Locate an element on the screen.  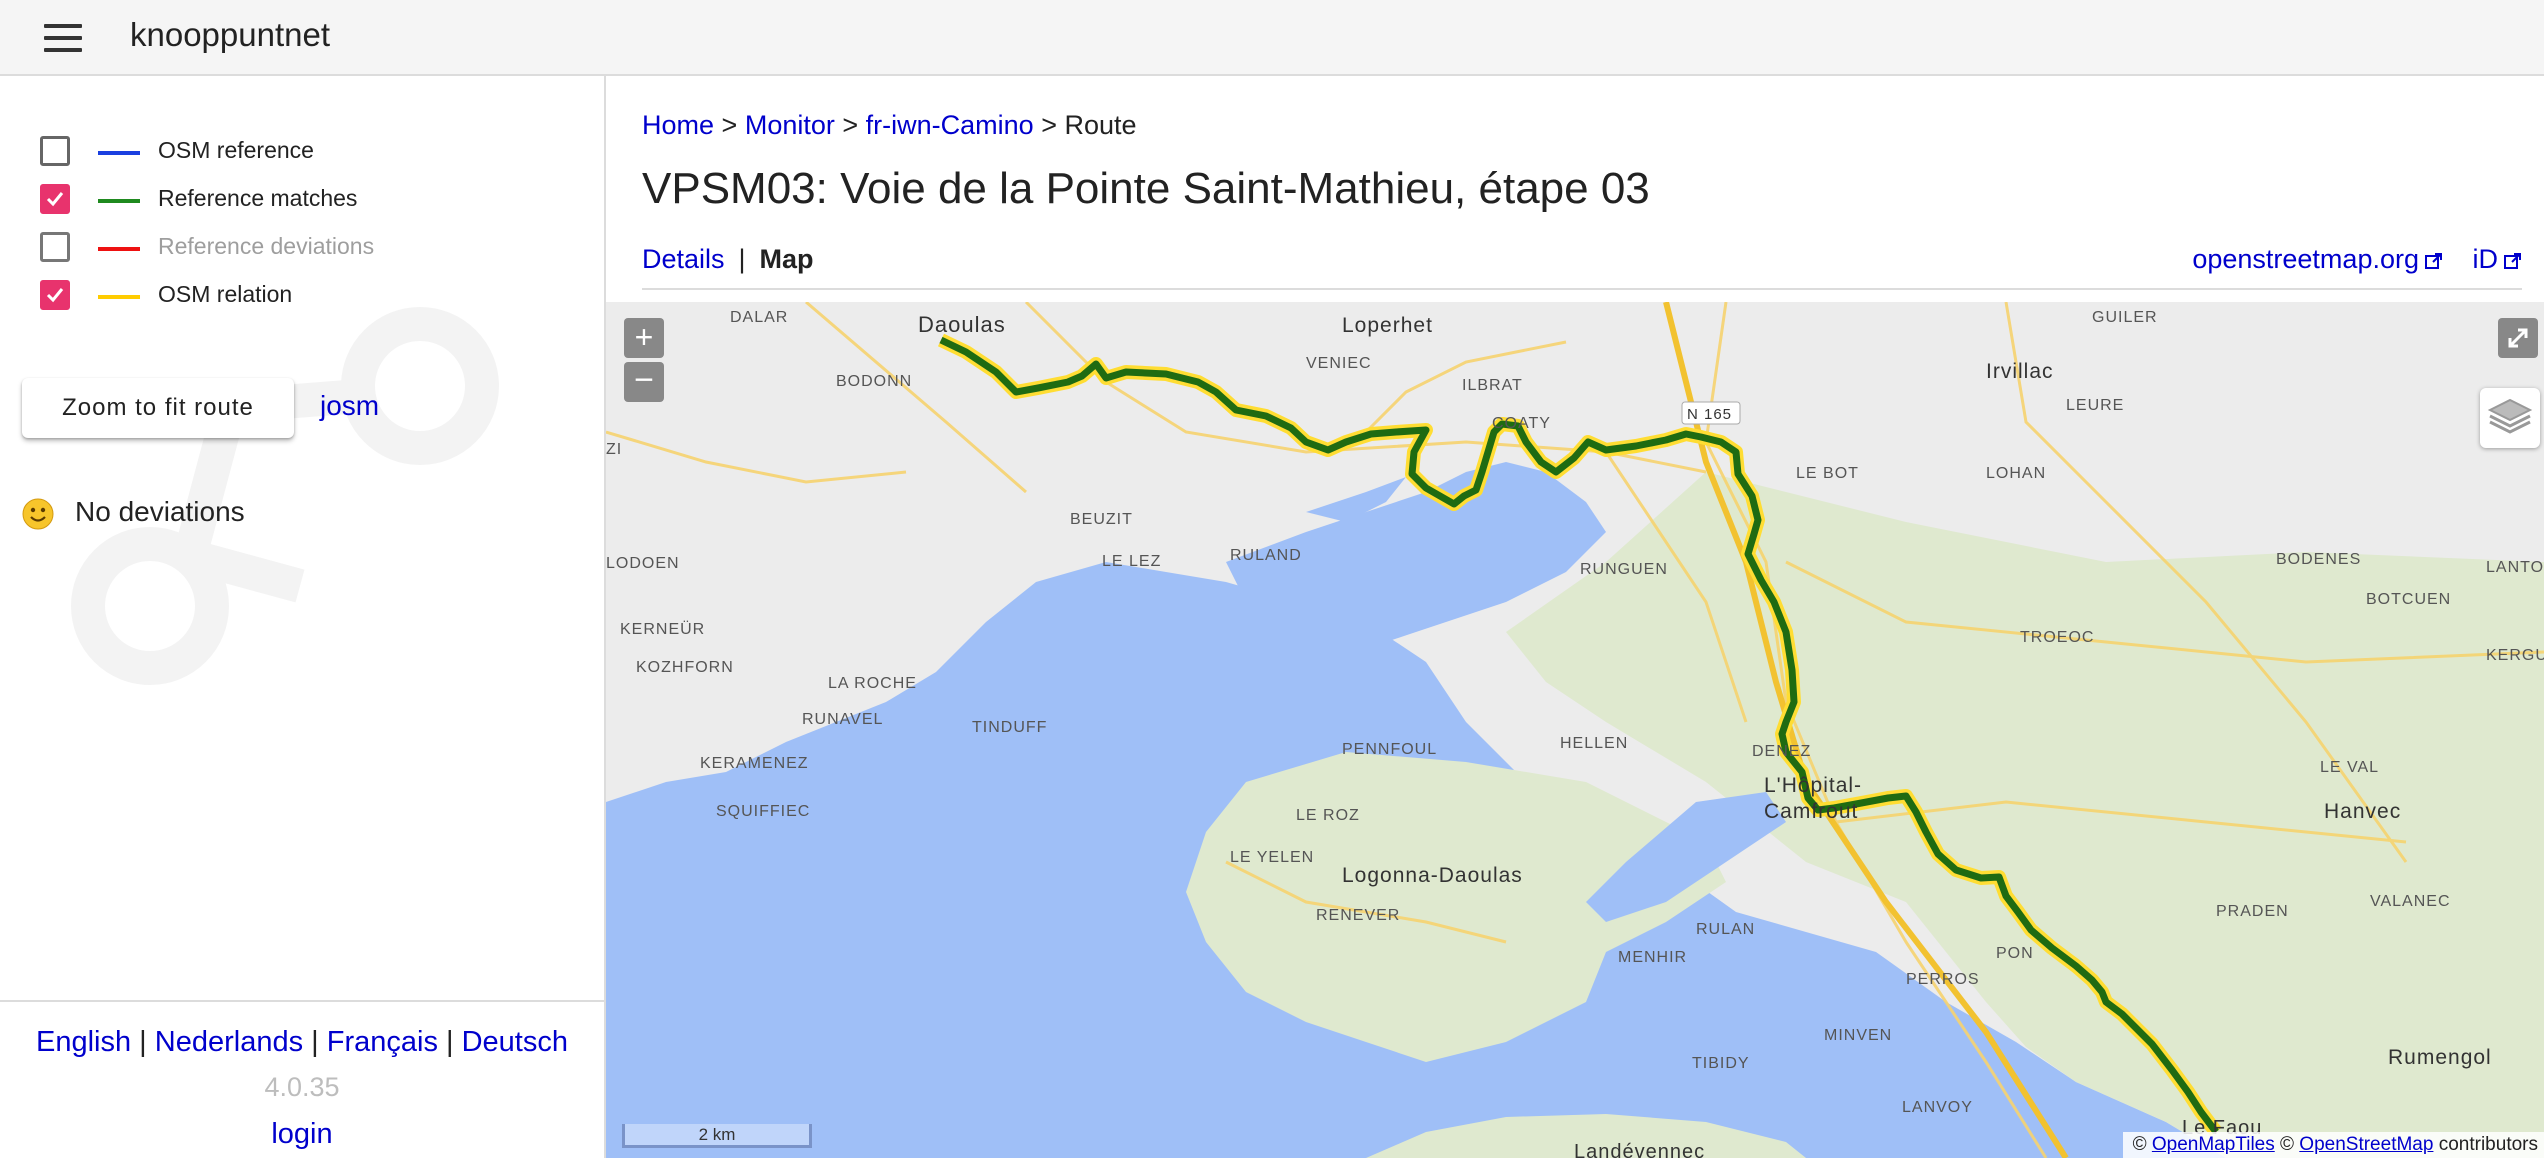
fullscreen-icon is located at coordinates (2518, 338).